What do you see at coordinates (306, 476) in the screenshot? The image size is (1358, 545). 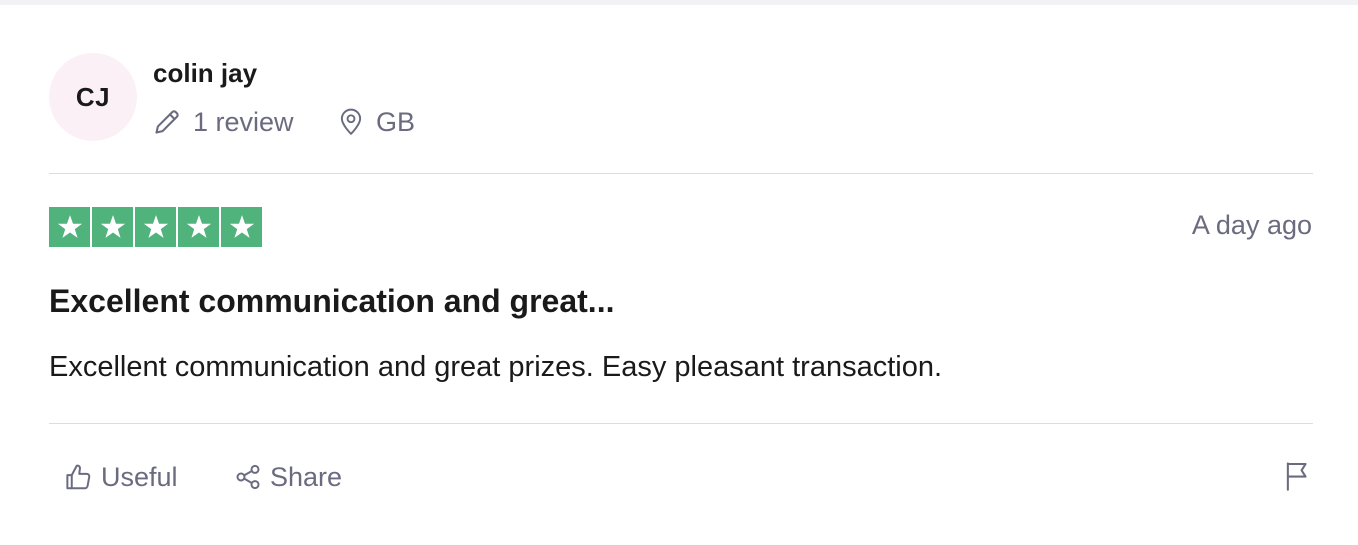 I see `share-label: Share` at bounding box center [306, 476].